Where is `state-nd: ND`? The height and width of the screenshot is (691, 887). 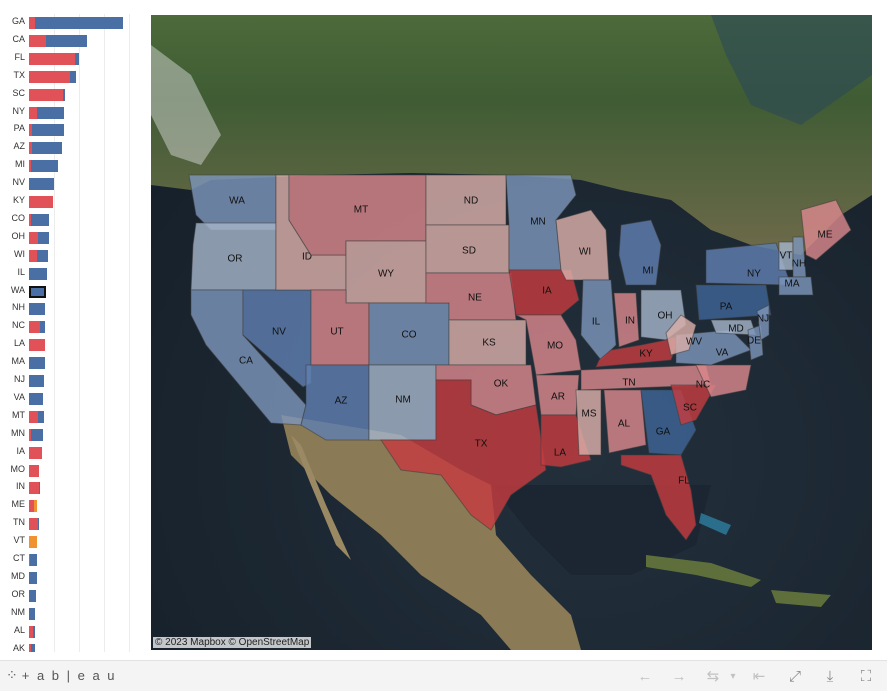
state-nd: ND is located at coordinates (466, 200).